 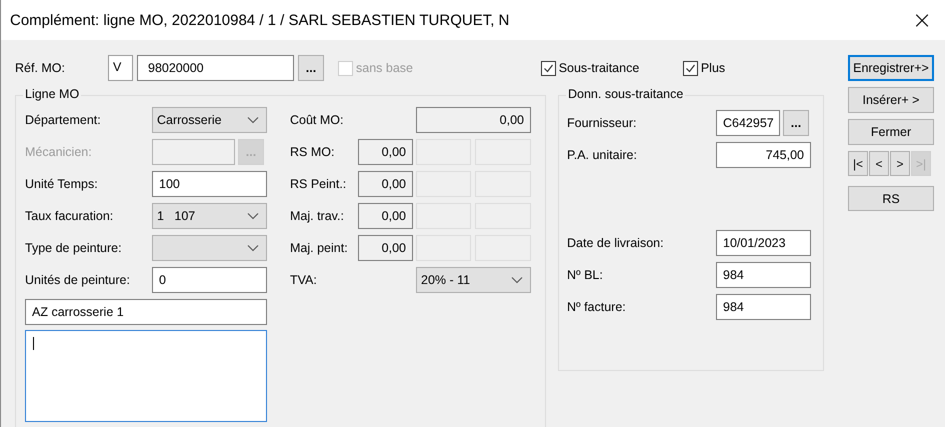 I want to click on field-label: Mécanicien:, so click(x=59, y=152).